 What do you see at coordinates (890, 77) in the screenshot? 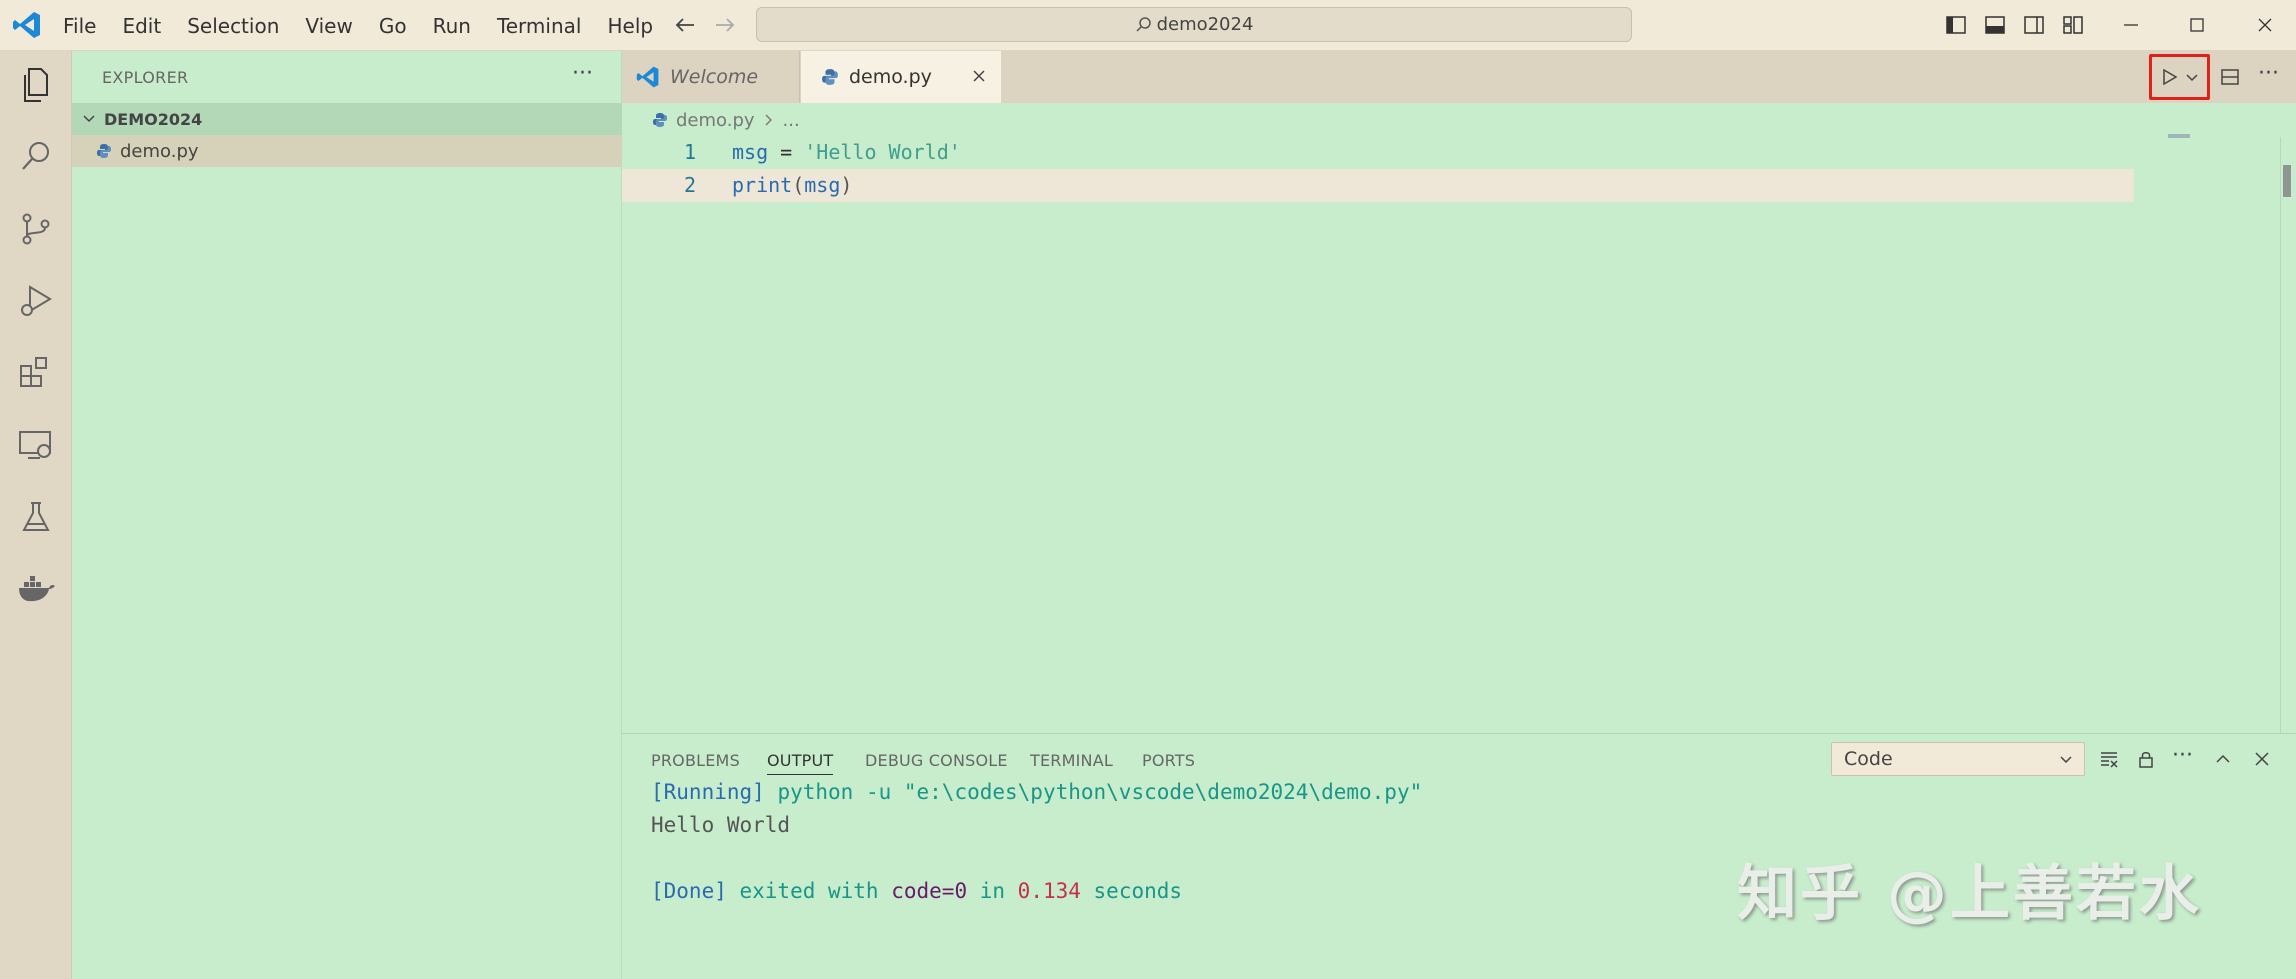
I see `tab-demo-label: demo.py` at bounding box center [890, 77].